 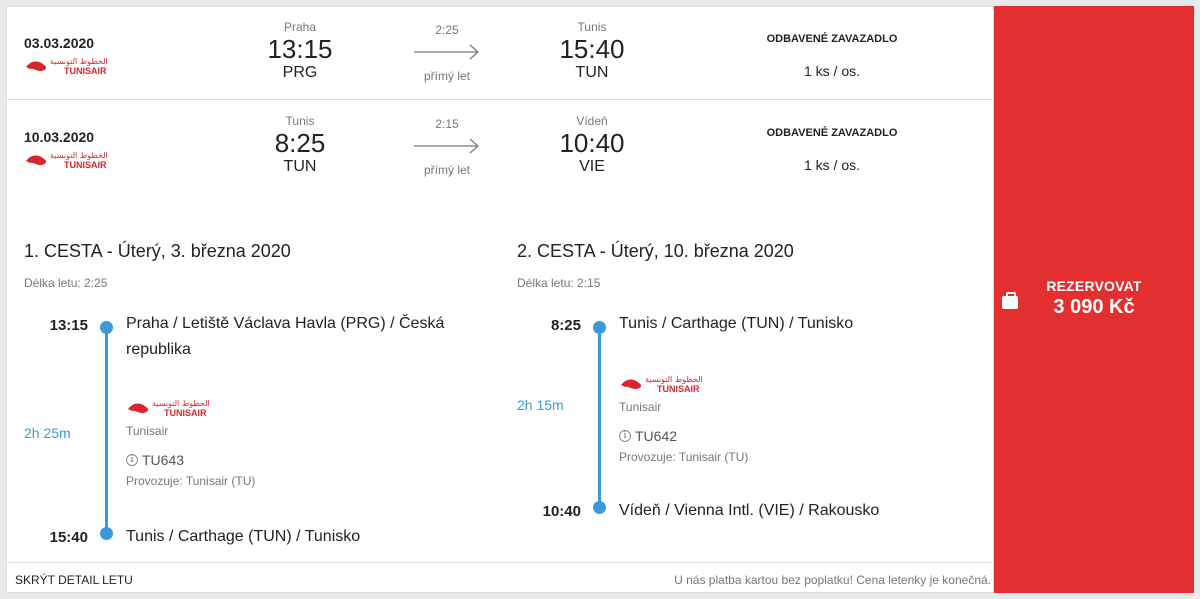 I want to click on trip-title: 1. CESTA - Úterý, 3. března 2020, so click(x=157, y=251).